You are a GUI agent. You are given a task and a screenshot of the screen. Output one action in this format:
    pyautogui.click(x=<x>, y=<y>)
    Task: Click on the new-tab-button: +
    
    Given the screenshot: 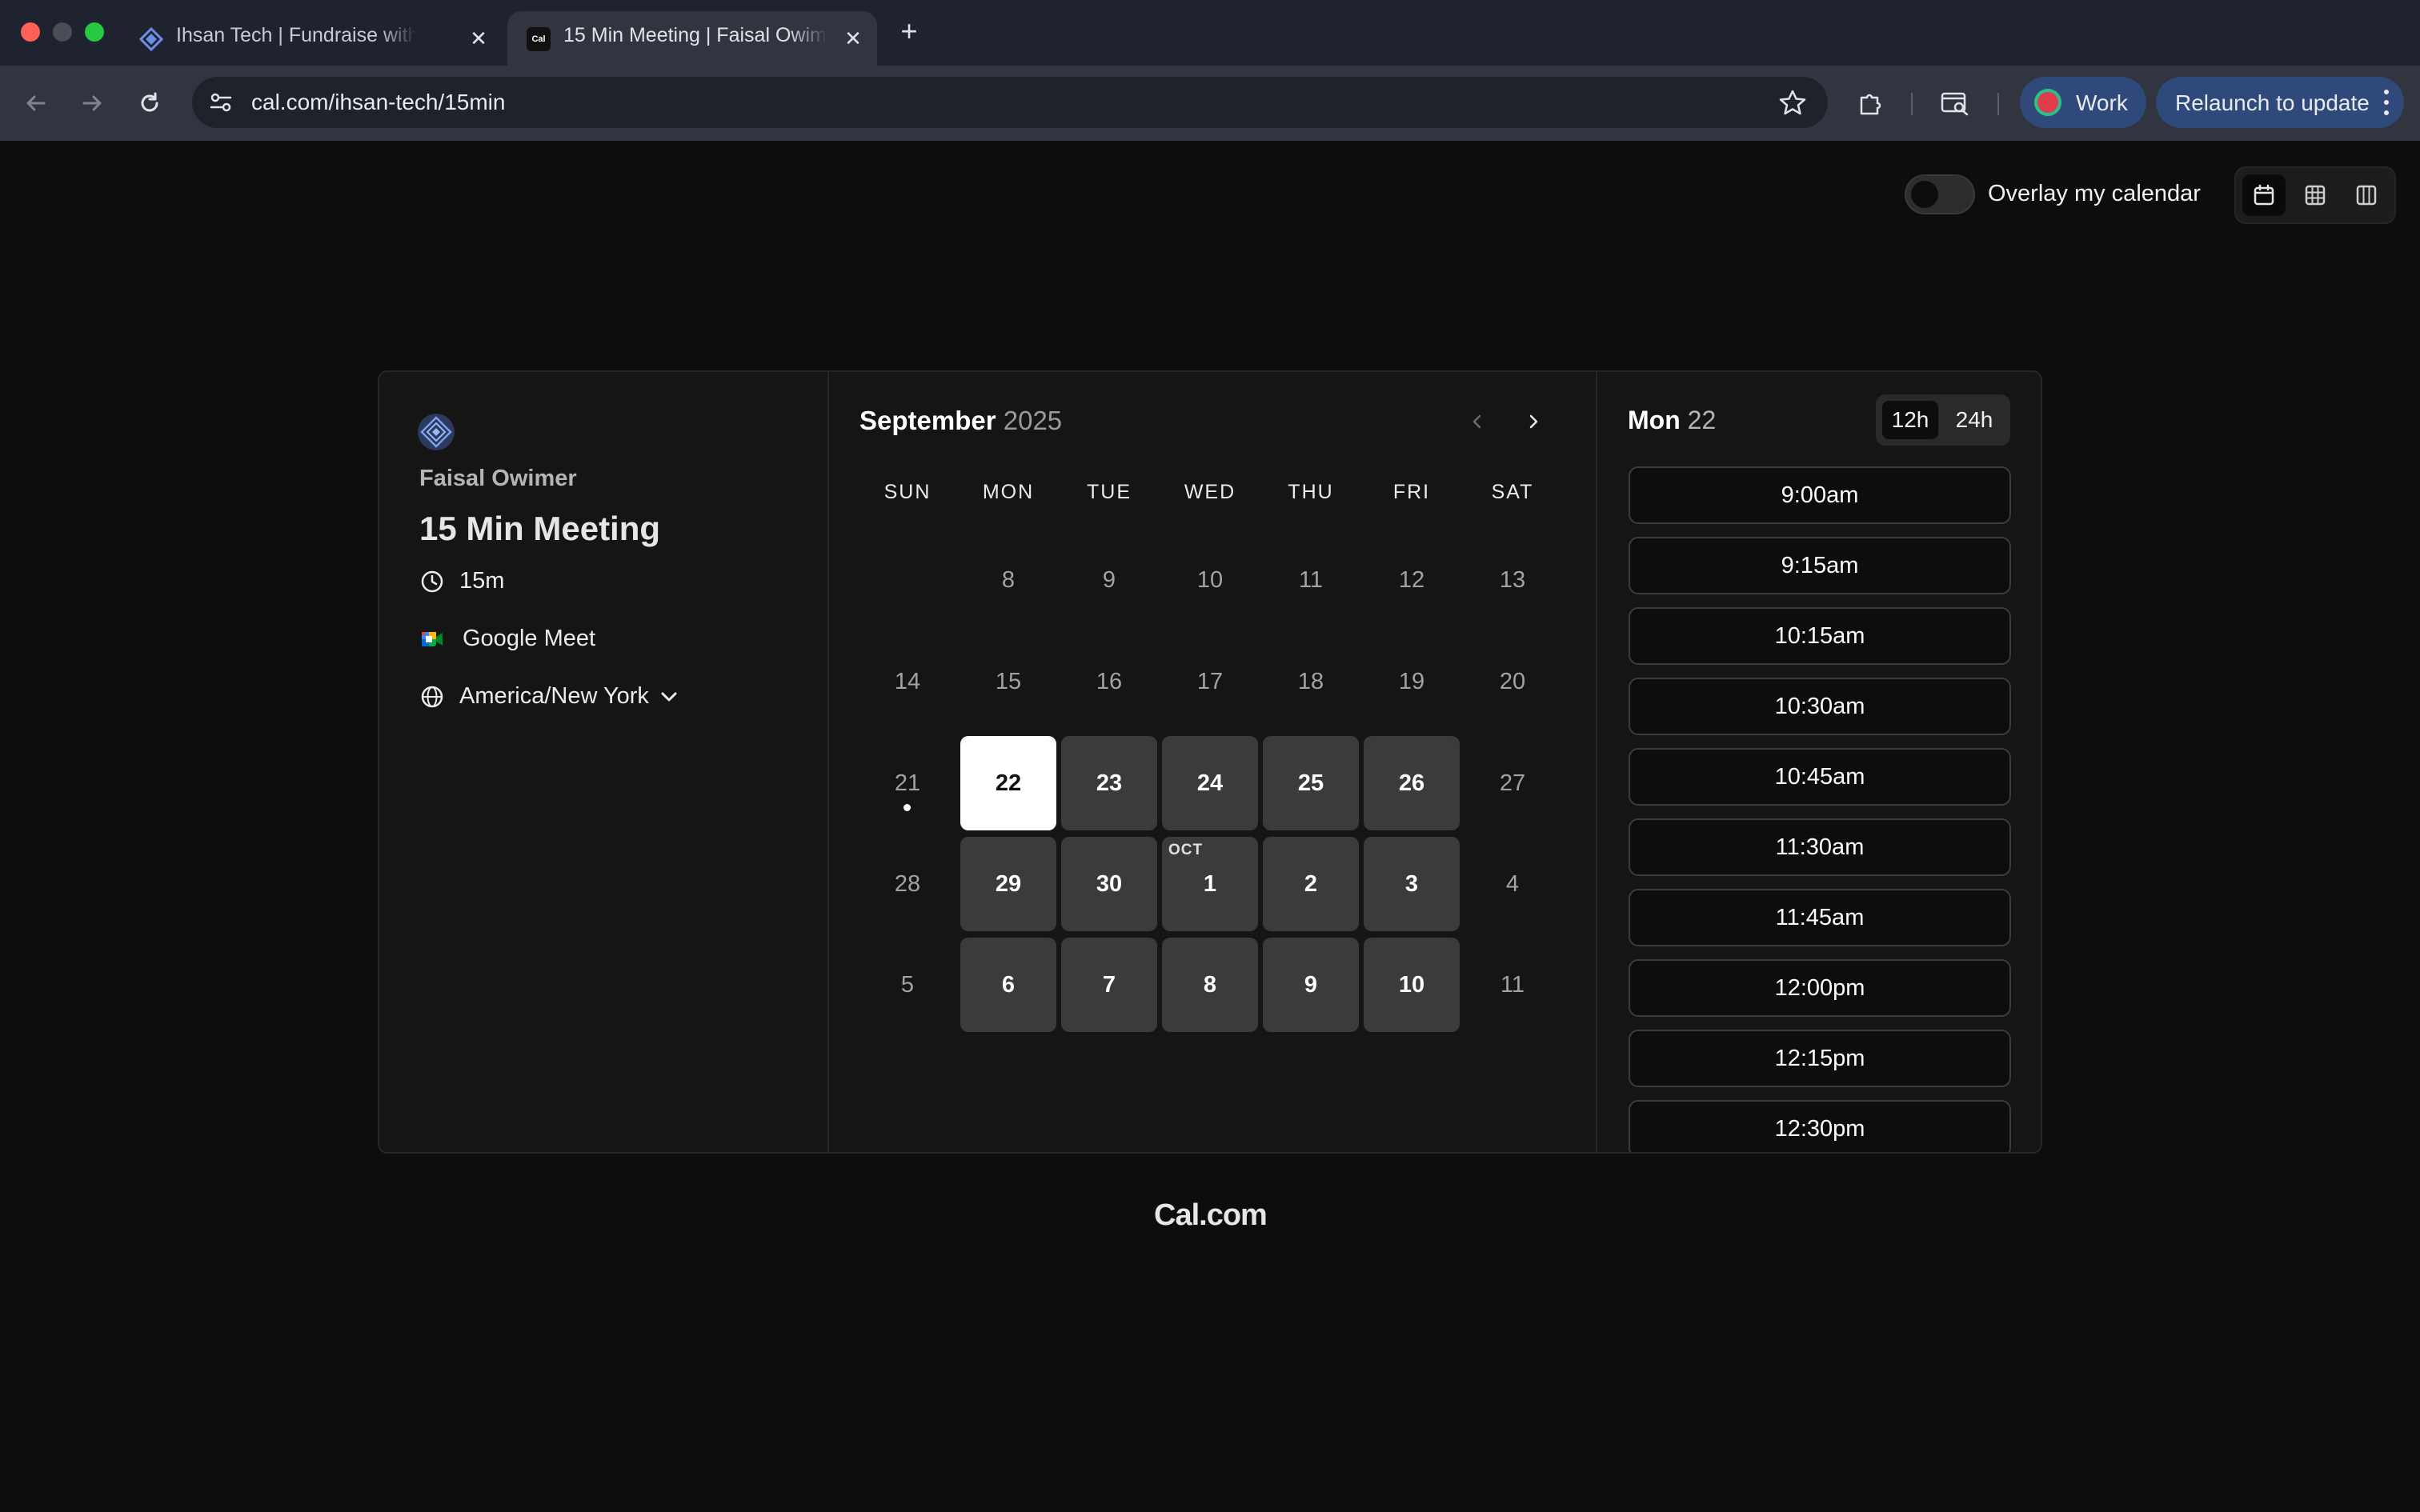 What is the action you would take?
    pyautogui.click(x=909, y=31)
    